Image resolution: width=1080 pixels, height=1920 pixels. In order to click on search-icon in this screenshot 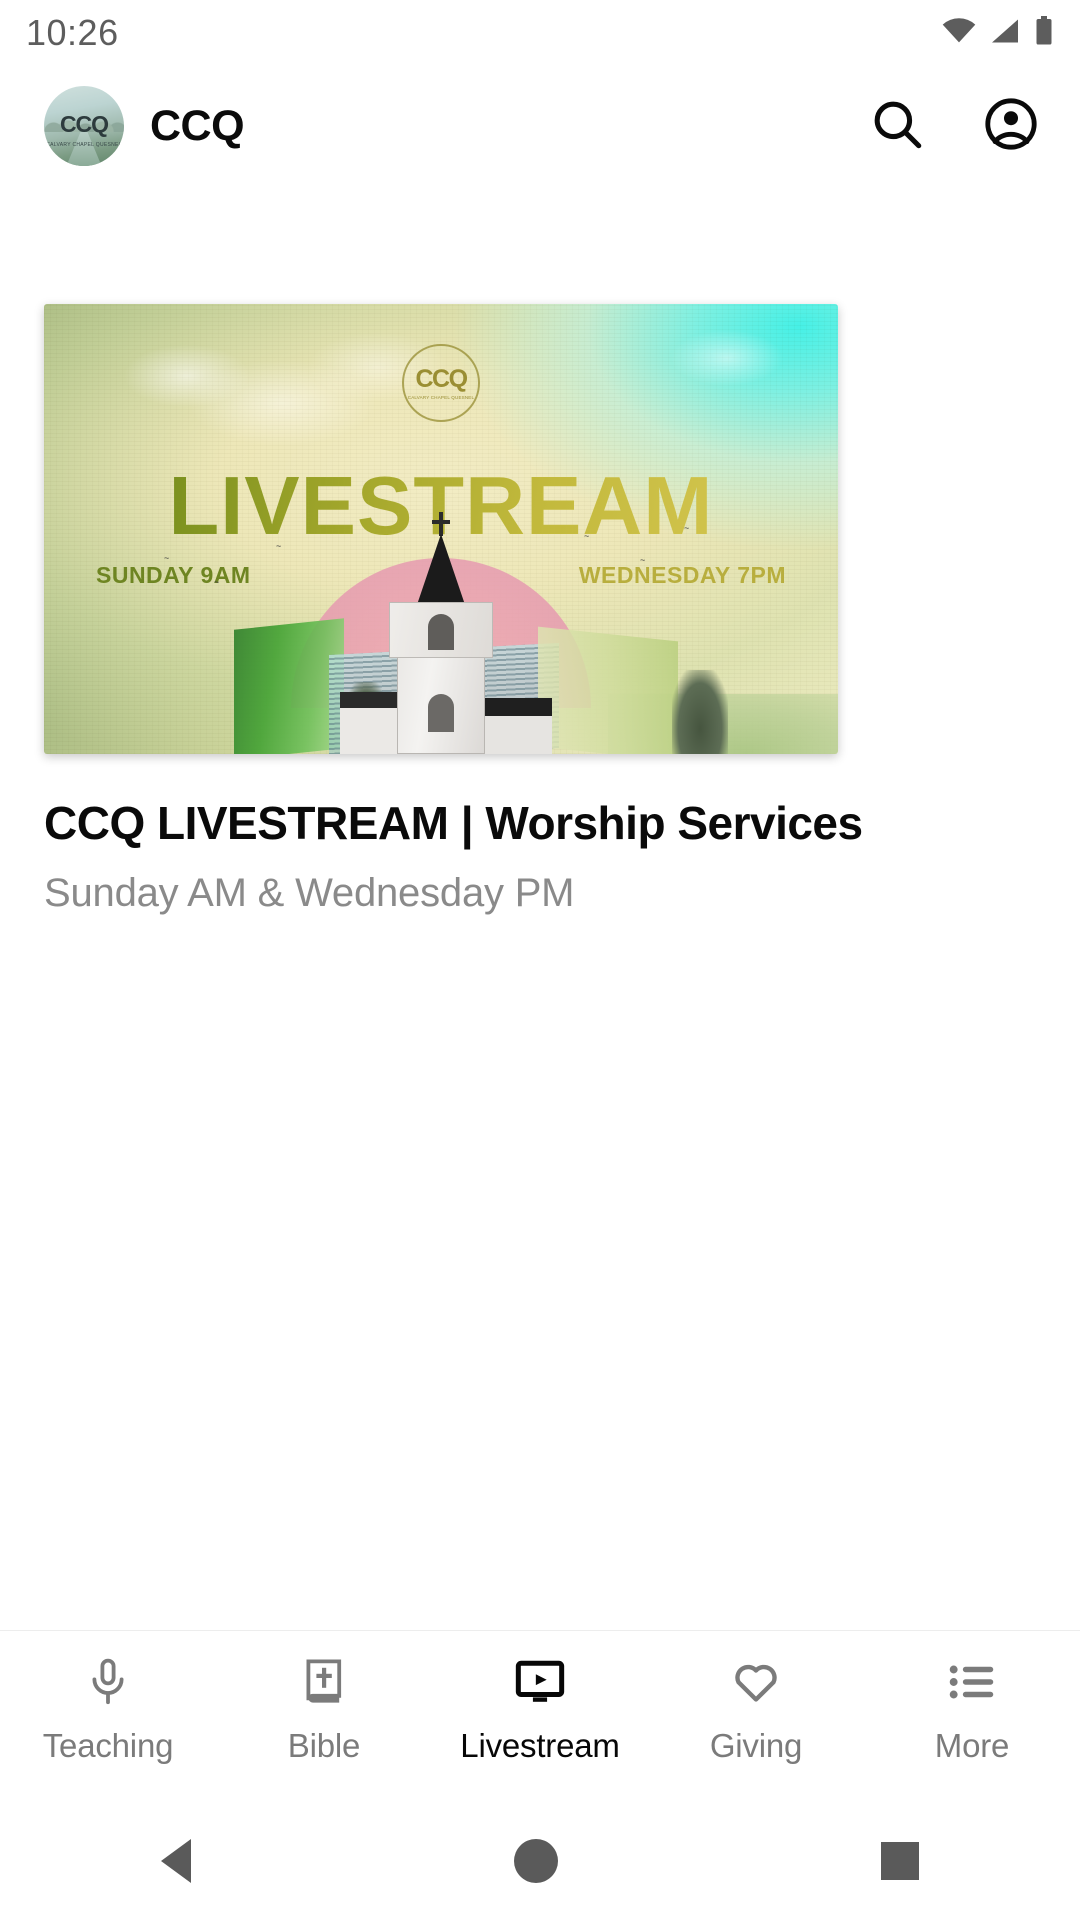, I will do `click(897, 126)`.